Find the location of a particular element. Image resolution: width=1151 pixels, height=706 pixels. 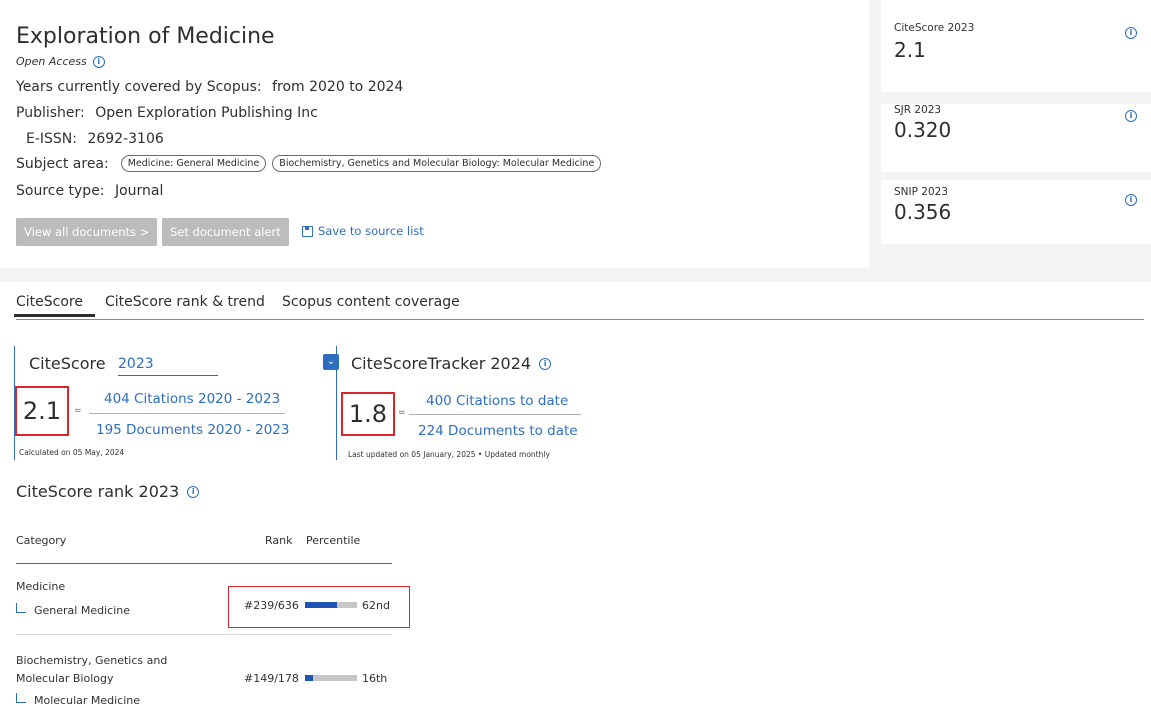

snip-metric-card: SNIP 2023 0.356 i is located at coordinates (1016, 212).